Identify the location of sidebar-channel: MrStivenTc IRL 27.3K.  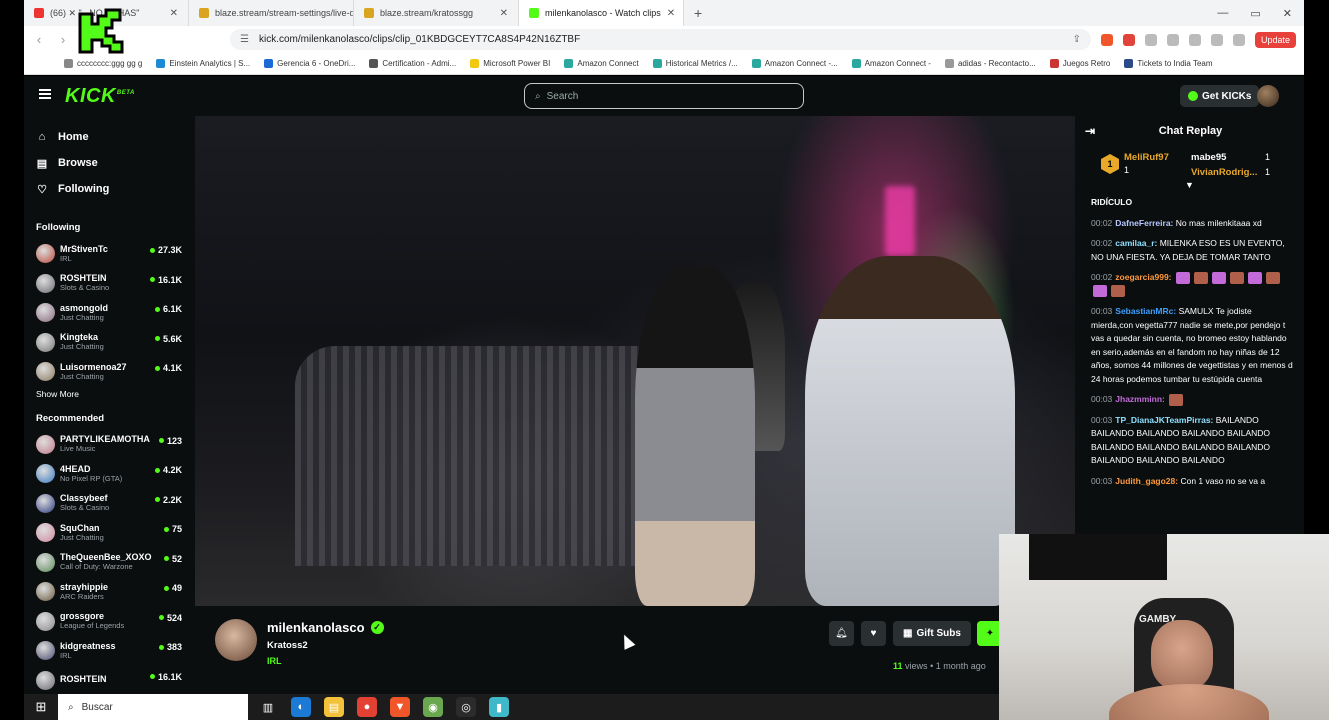
(109, 254).